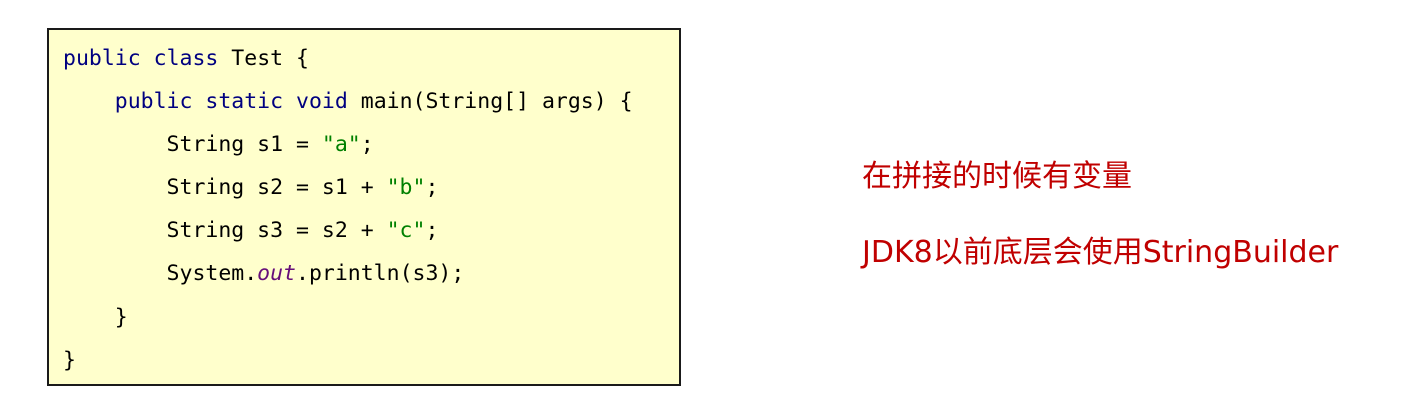  What do you see at coordinates (1100, 252) in the screenshot?
I see `annotation-stringbuilder: JDK8以前底层会使用StringBuilder` at bounding box center [1100, 252].